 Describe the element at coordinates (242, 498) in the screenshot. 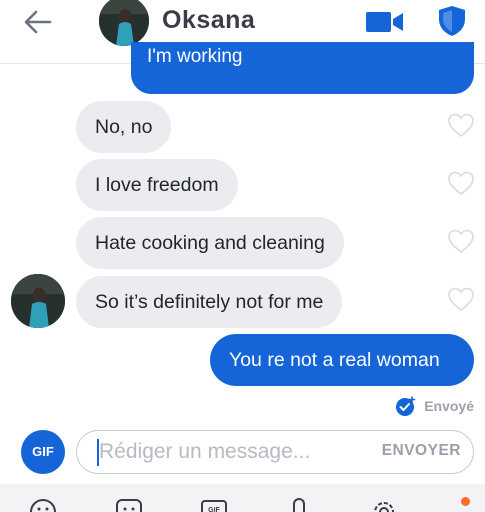

I see `input-toolbar: GIF` at that location.